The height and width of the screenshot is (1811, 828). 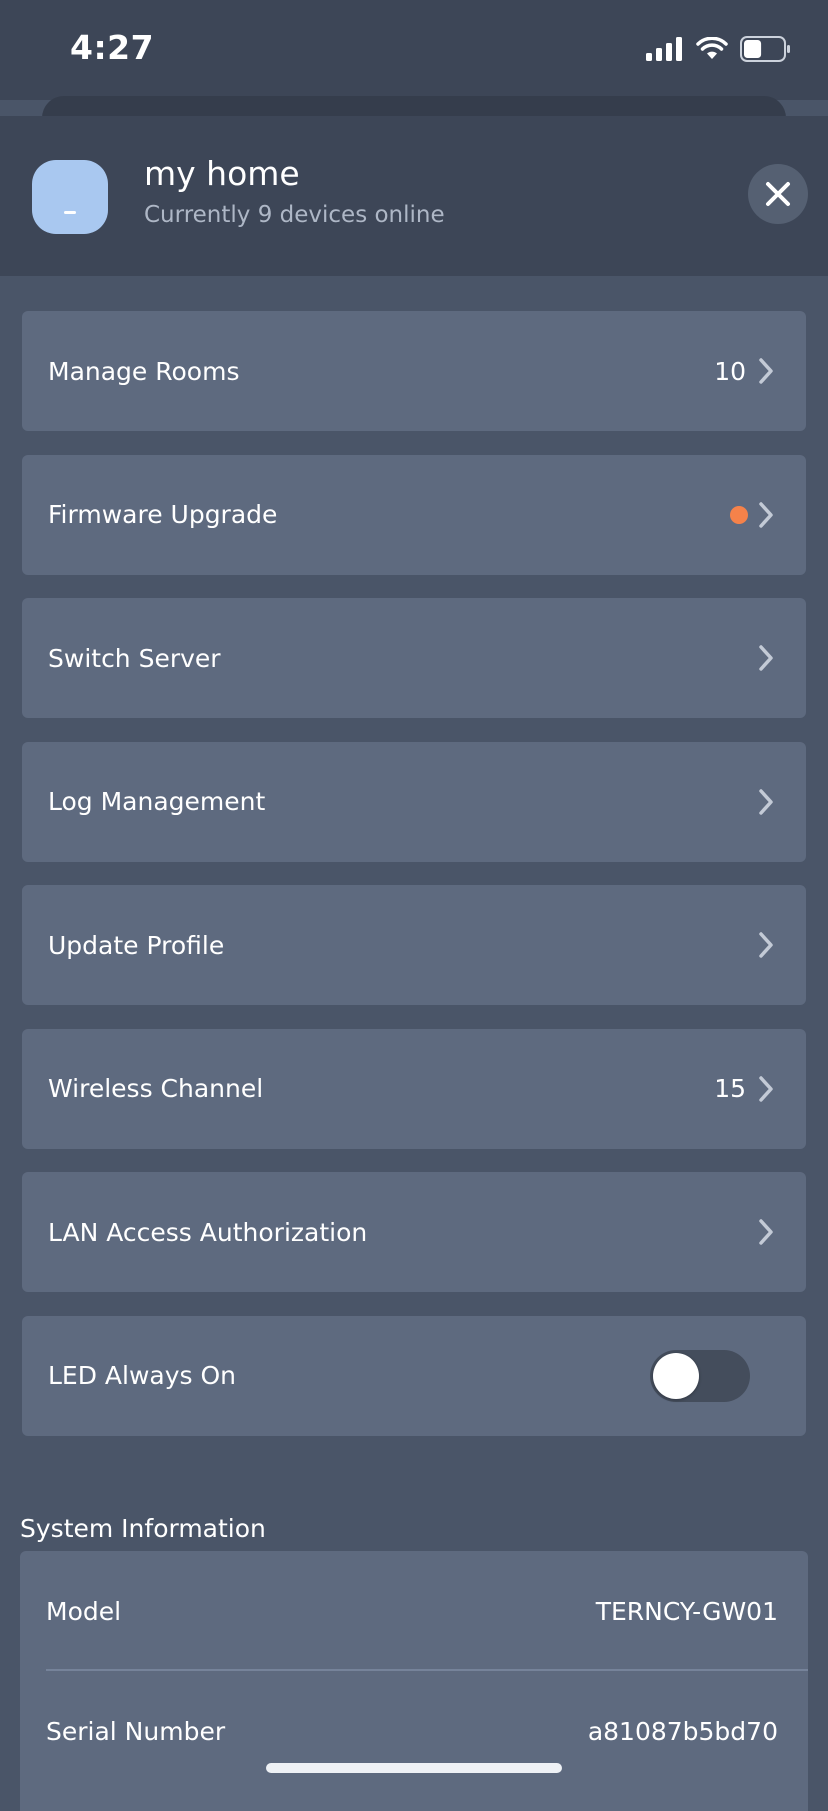 What do you see at coordinates (156, 1088) in the screenshot?
I see `menu-item-label: Wireless Channel` at bounding box center [156, 1088].